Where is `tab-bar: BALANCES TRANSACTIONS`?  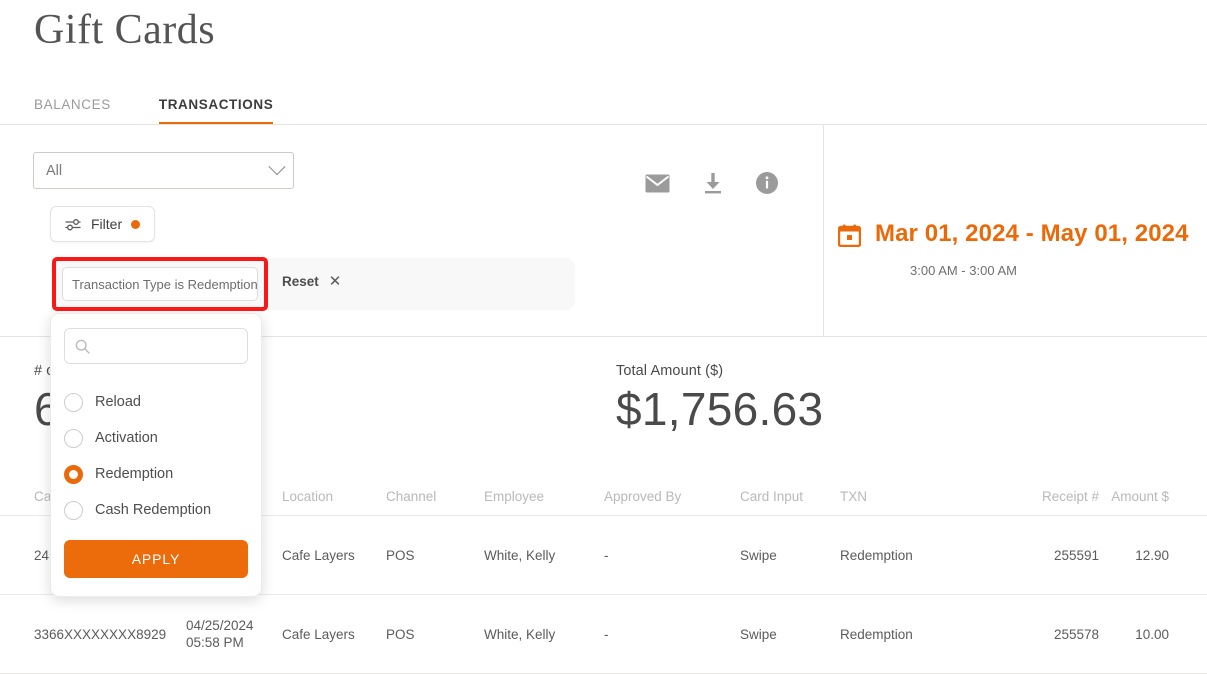
tab-bar: BALANCES TRANSACTIONS is located at coordinates (154, 108).